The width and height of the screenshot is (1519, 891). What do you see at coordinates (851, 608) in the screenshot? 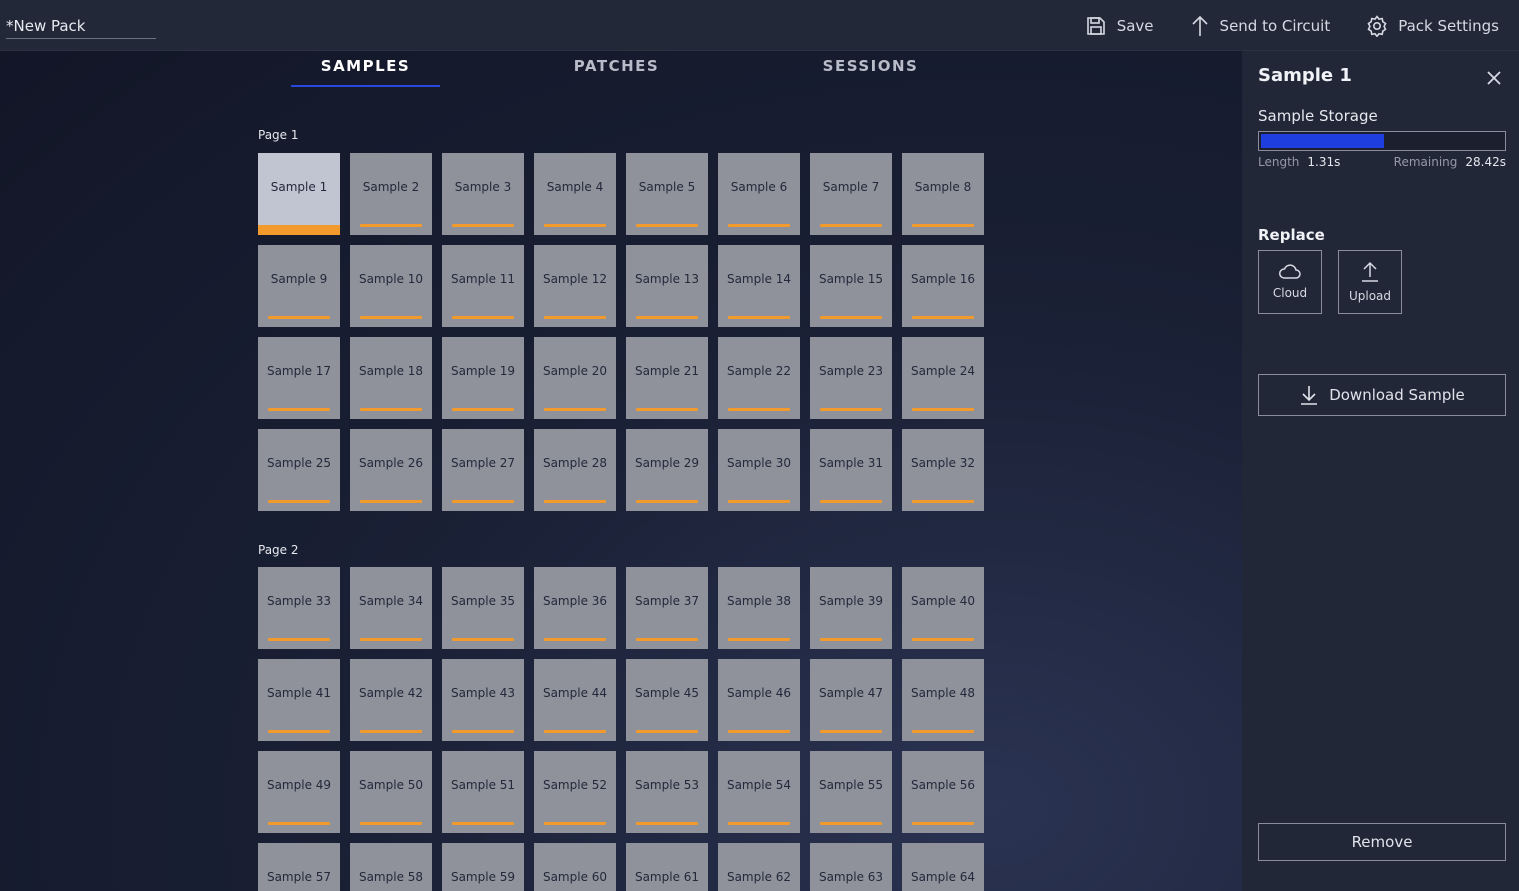
I see `sample-pad: Sample 39` at bounding box center [851, 608].